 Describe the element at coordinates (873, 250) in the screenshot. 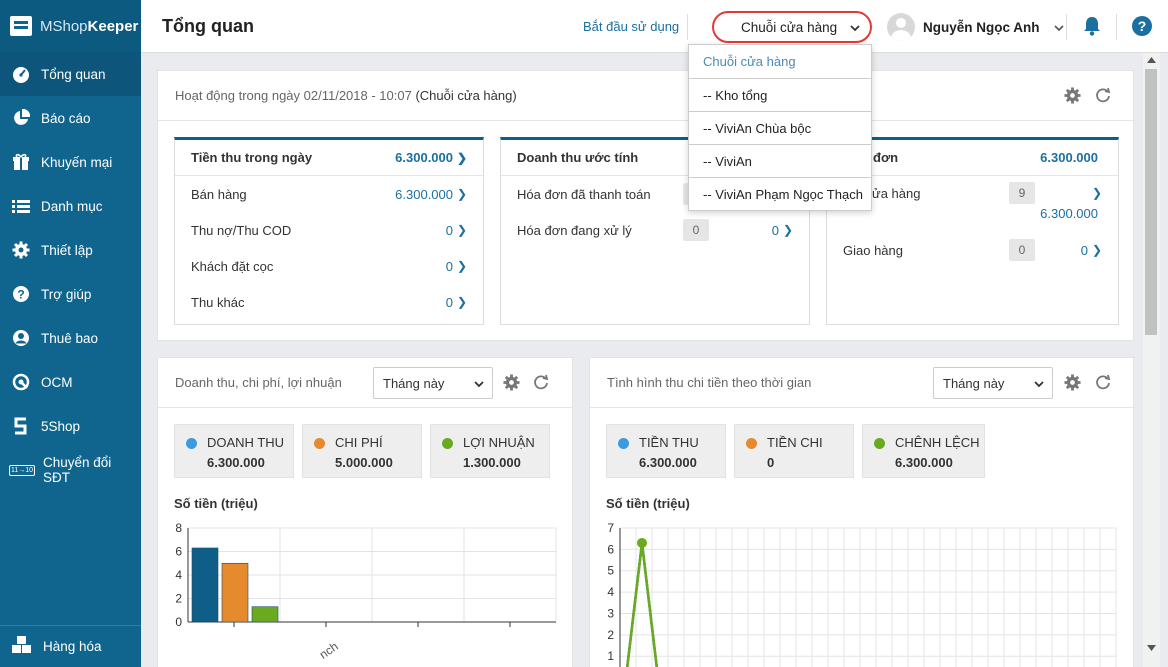

I see `row-label: Giao hàng` at that location.